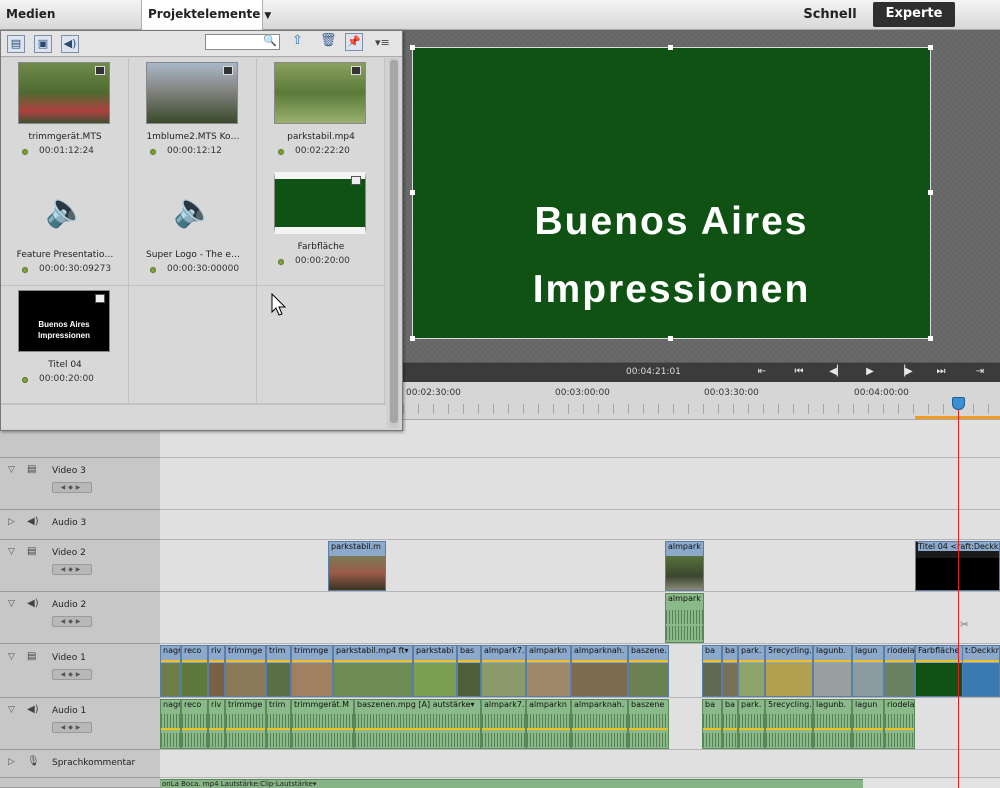  I want to click on quick-mode-button: Schnell, so click(830, 15).